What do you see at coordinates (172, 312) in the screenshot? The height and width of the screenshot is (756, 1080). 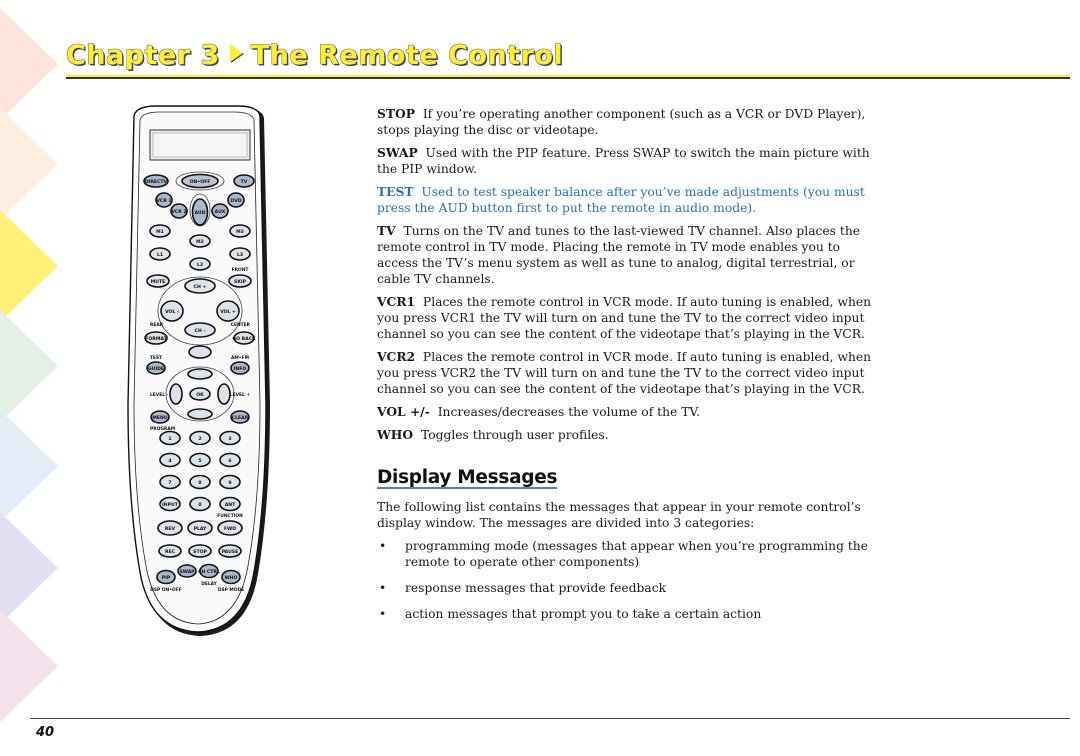 I see `vol-down-button-label: VOL -` at bounding box center [172, 312].